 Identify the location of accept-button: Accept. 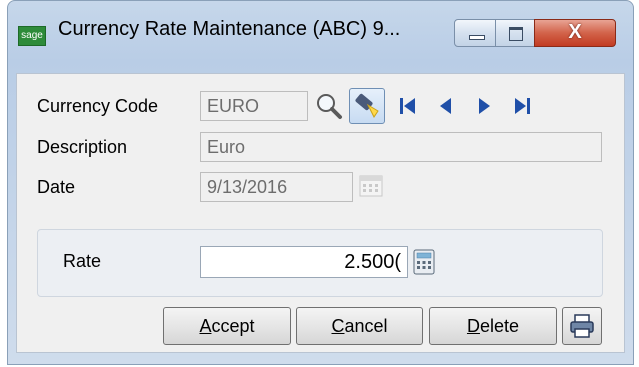
(227, 326).